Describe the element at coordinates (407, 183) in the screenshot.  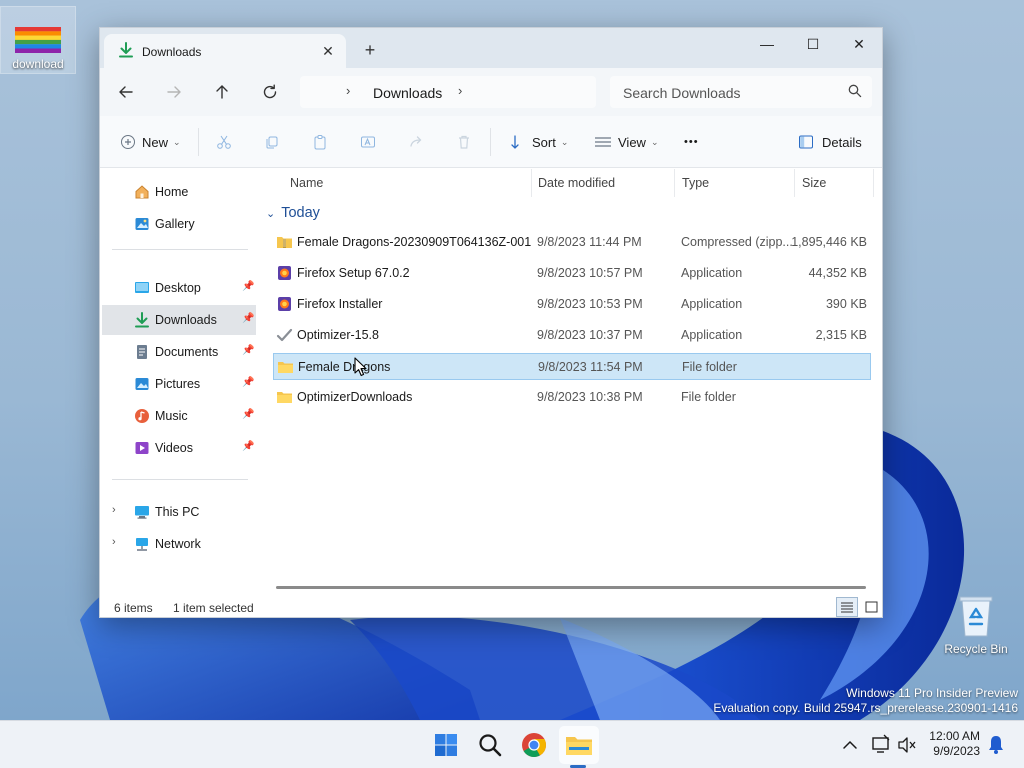
I see `column-header-name: Name` at that location.